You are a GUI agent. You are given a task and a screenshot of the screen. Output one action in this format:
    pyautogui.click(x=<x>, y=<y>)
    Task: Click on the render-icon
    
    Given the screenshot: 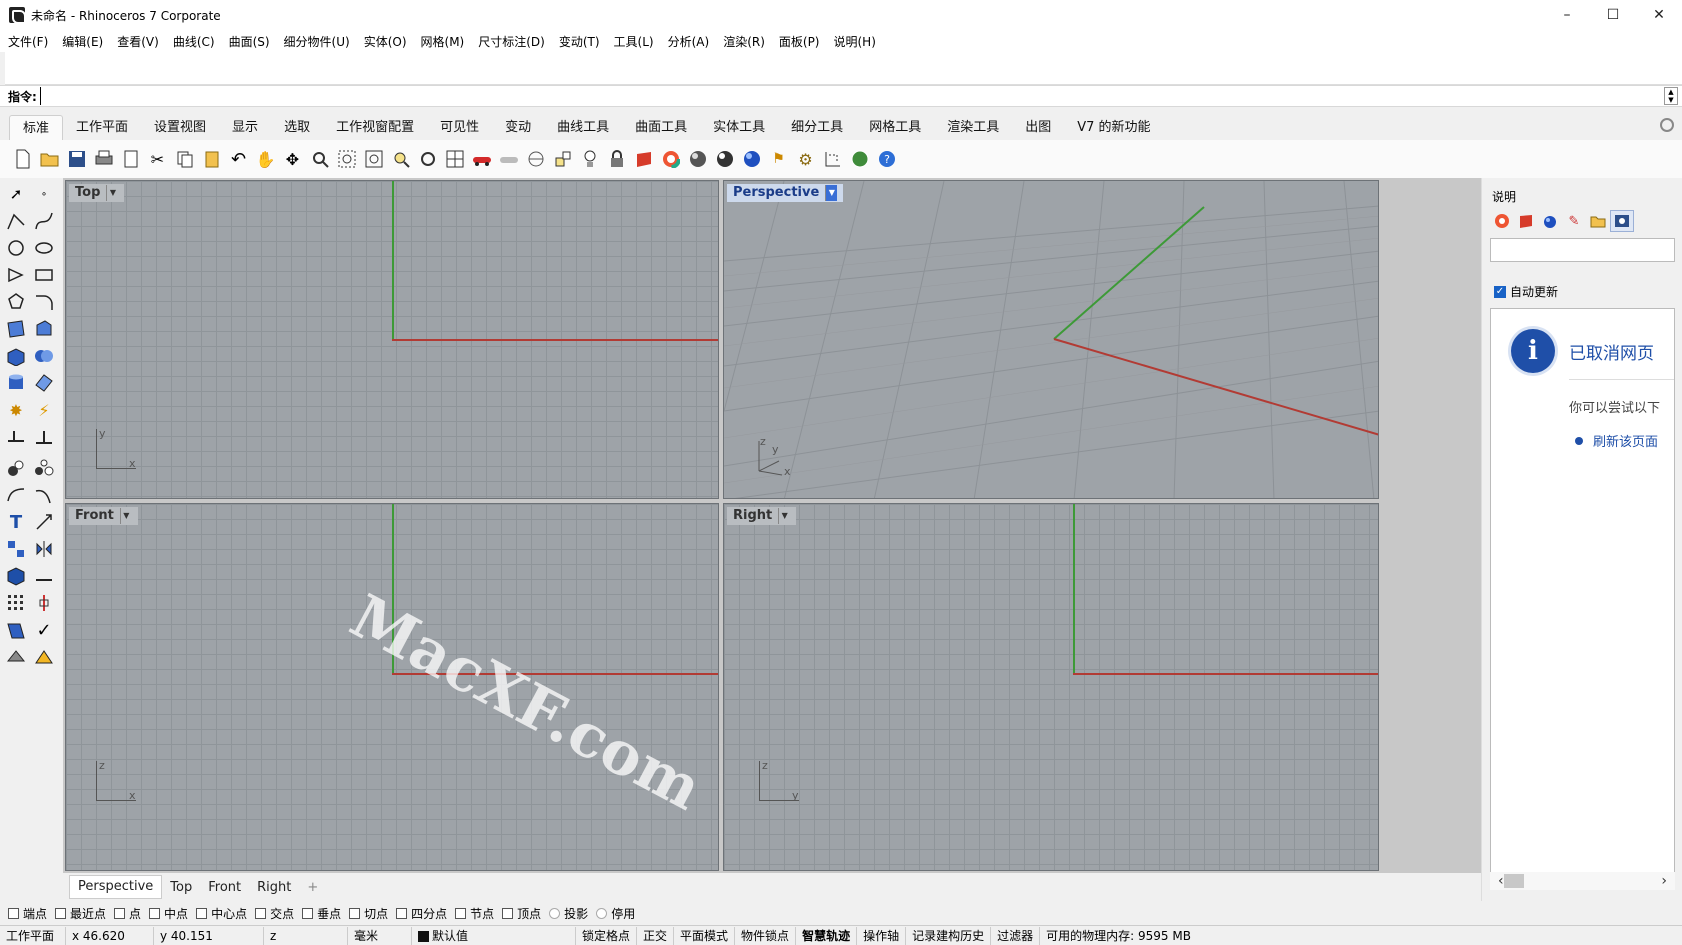 What is the action you would take?
    pyautogui.click(x=1550, y=221)
    